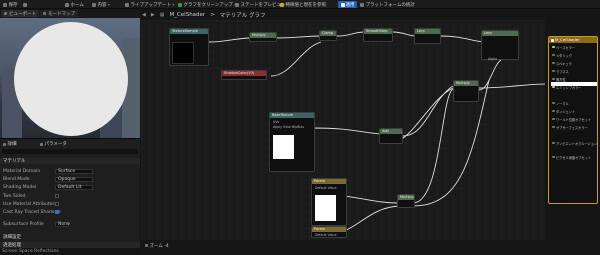 The height and width of the screenshot is (255, 600). I want to click on content-icon, so click(94, 4).